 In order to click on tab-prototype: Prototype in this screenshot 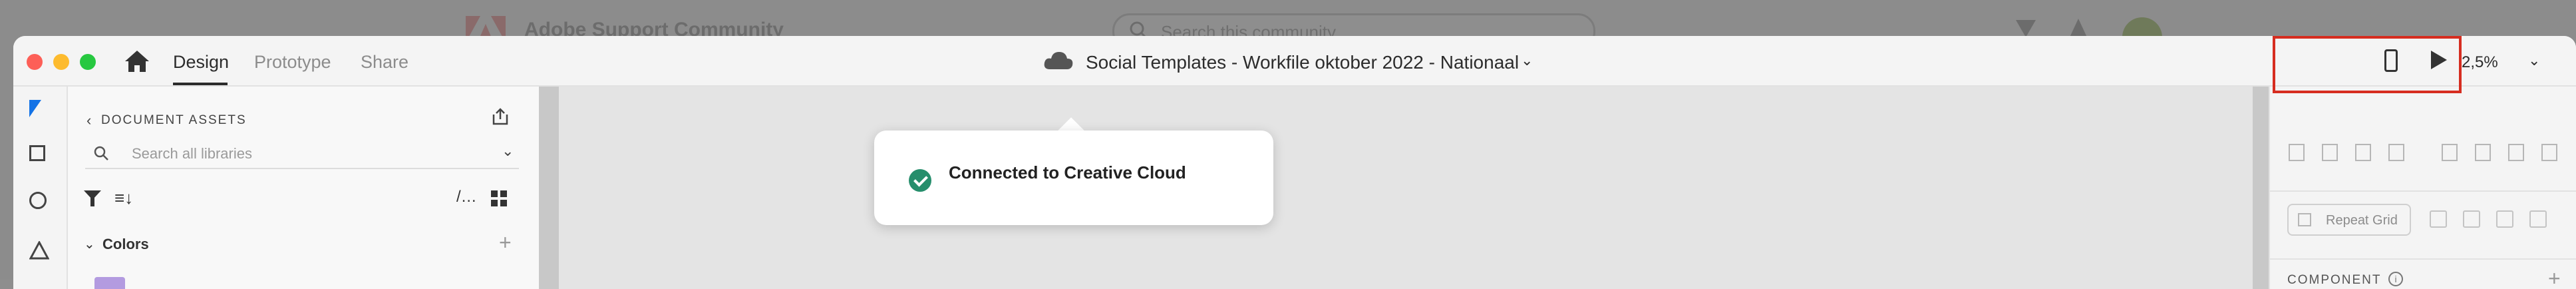, I will do `click(292, 62)`.